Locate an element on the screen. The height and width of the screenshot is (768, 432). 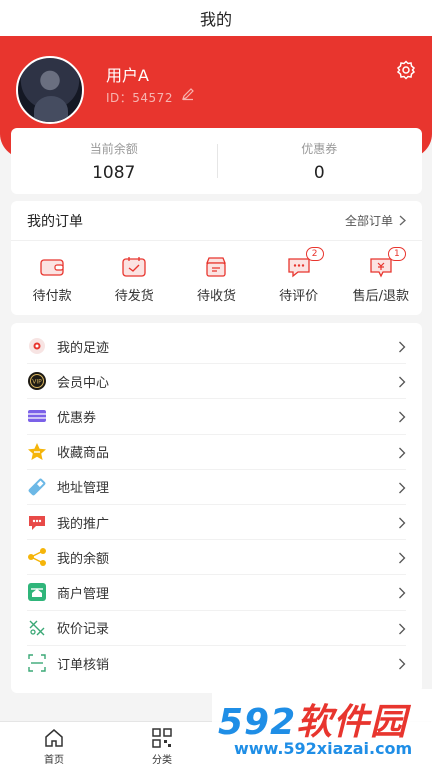
star-icon is located at coordinates (37, 451).